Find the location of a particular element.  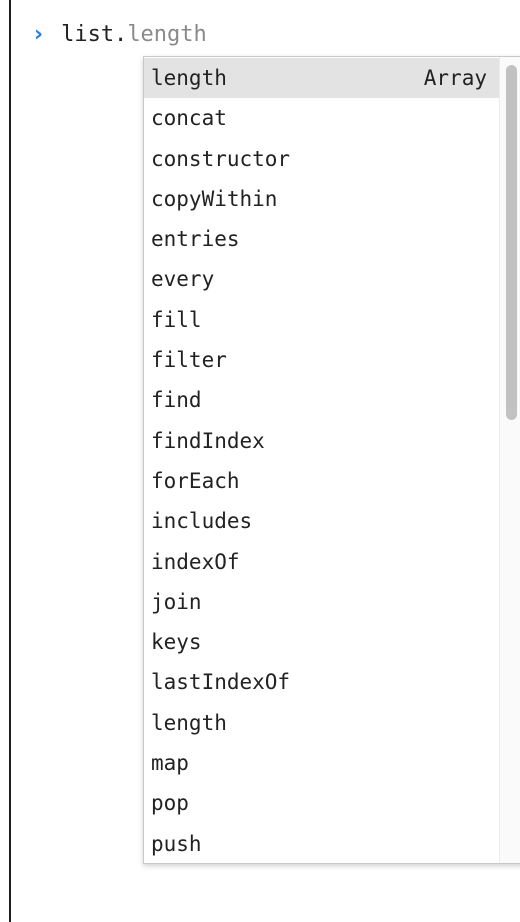

autocomplete-item: filter is located at coordinates (321, 360).